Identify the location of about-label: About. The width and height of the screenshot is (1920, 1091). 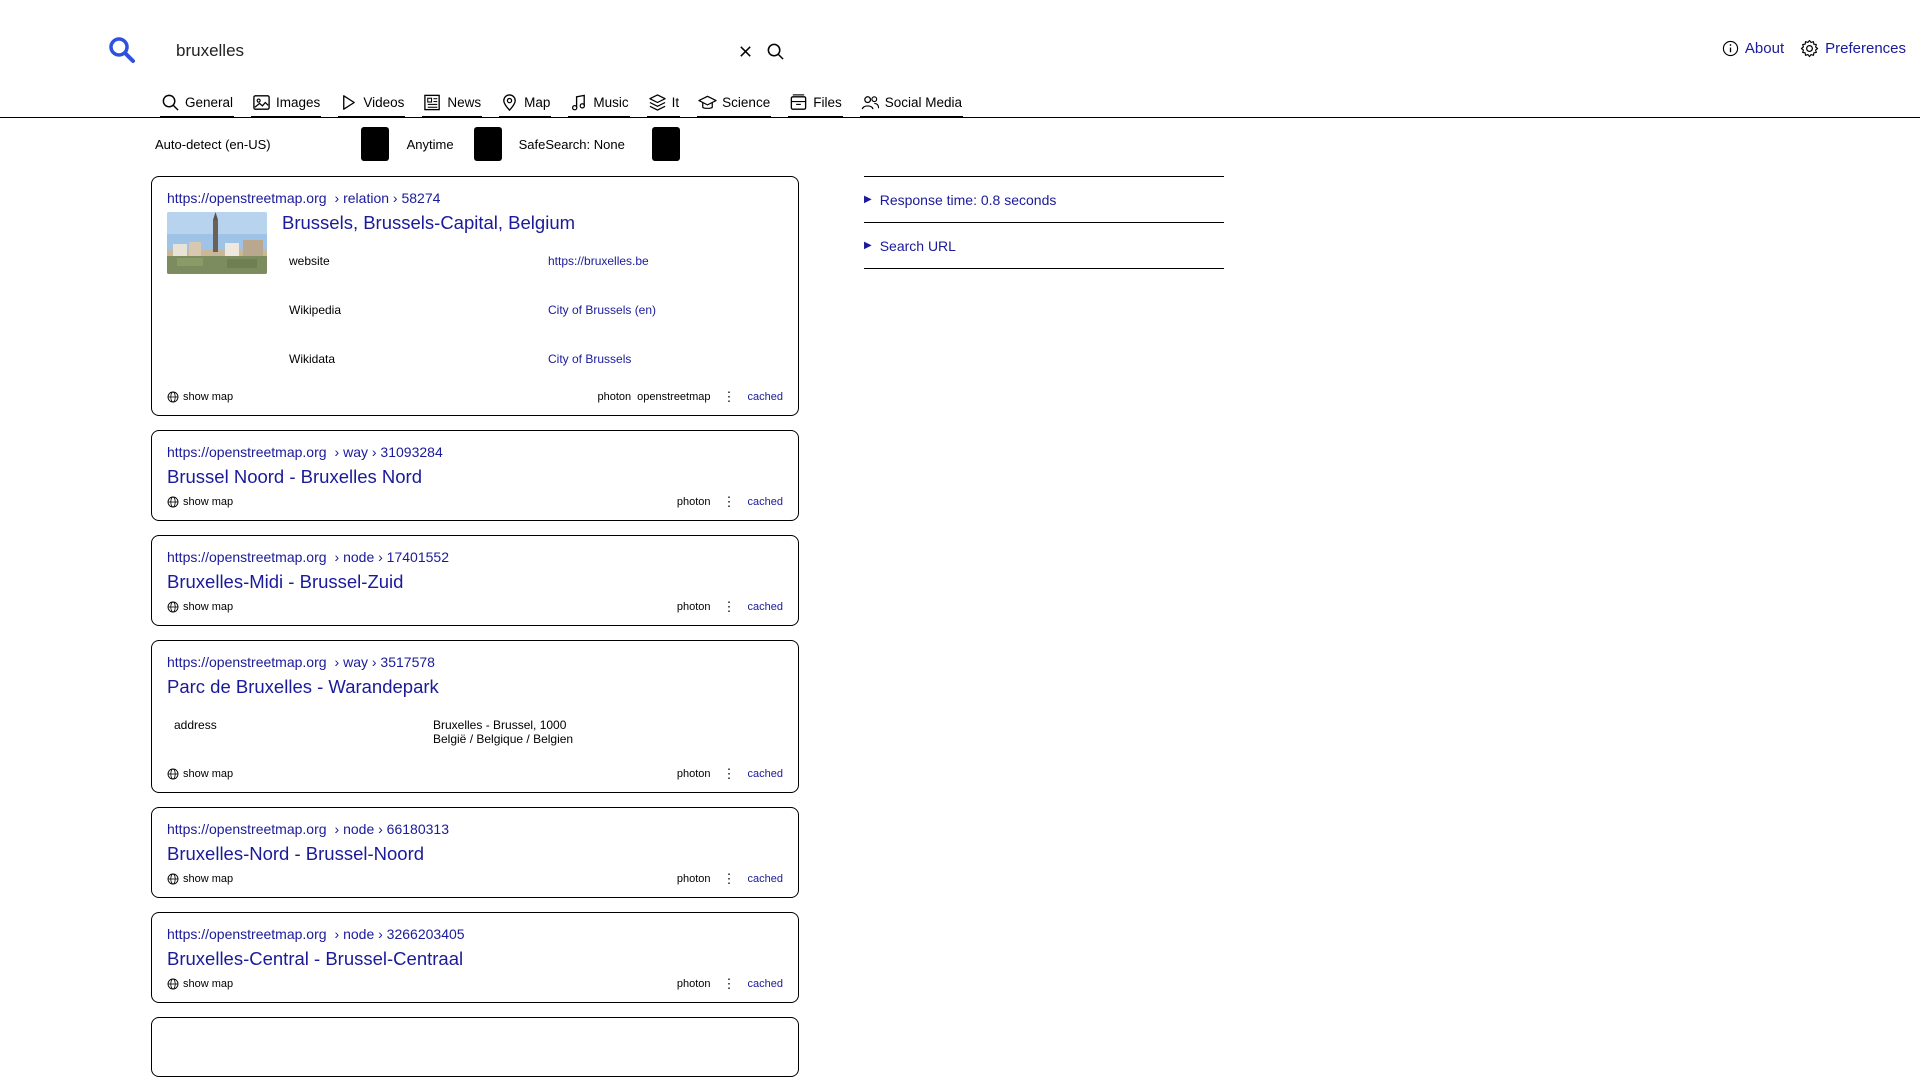
(1764, 48).